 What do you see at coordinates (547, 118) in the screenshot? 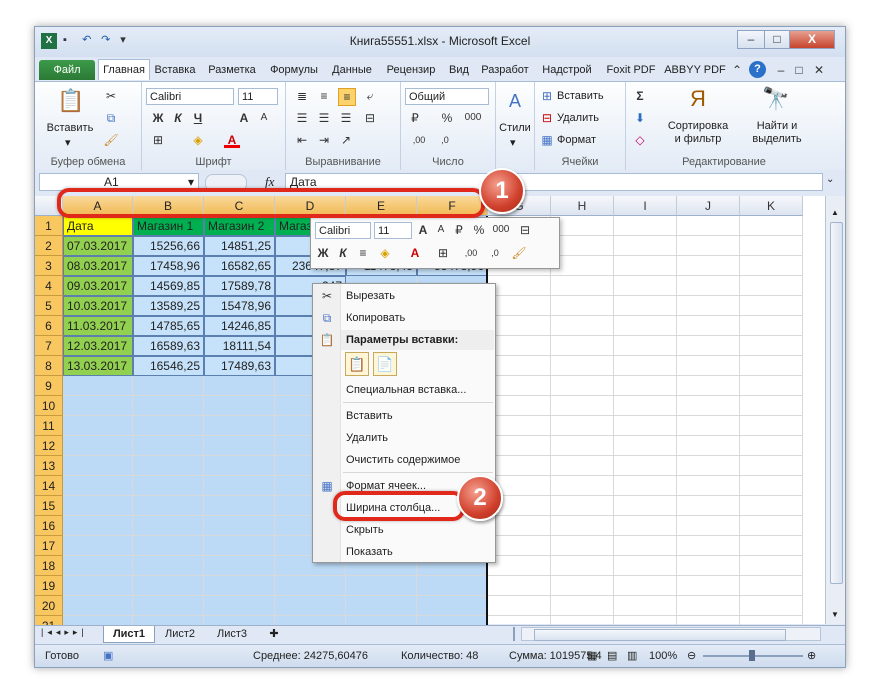
I see `delete-cells-icon: ⊟` at bounding box center [547, 118].